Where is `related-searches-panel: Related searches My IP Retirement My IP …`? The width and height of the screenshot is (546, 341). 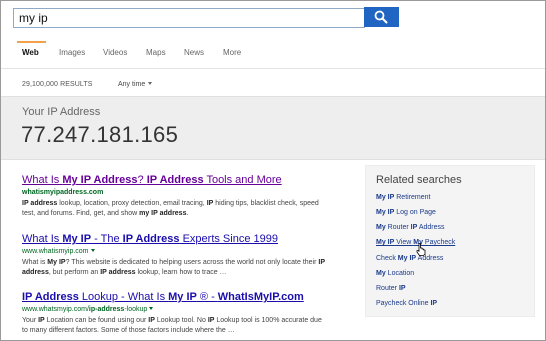 related-searches-panel: Related searches My IP Retirement My IP … is located at coordinates (450, 241).